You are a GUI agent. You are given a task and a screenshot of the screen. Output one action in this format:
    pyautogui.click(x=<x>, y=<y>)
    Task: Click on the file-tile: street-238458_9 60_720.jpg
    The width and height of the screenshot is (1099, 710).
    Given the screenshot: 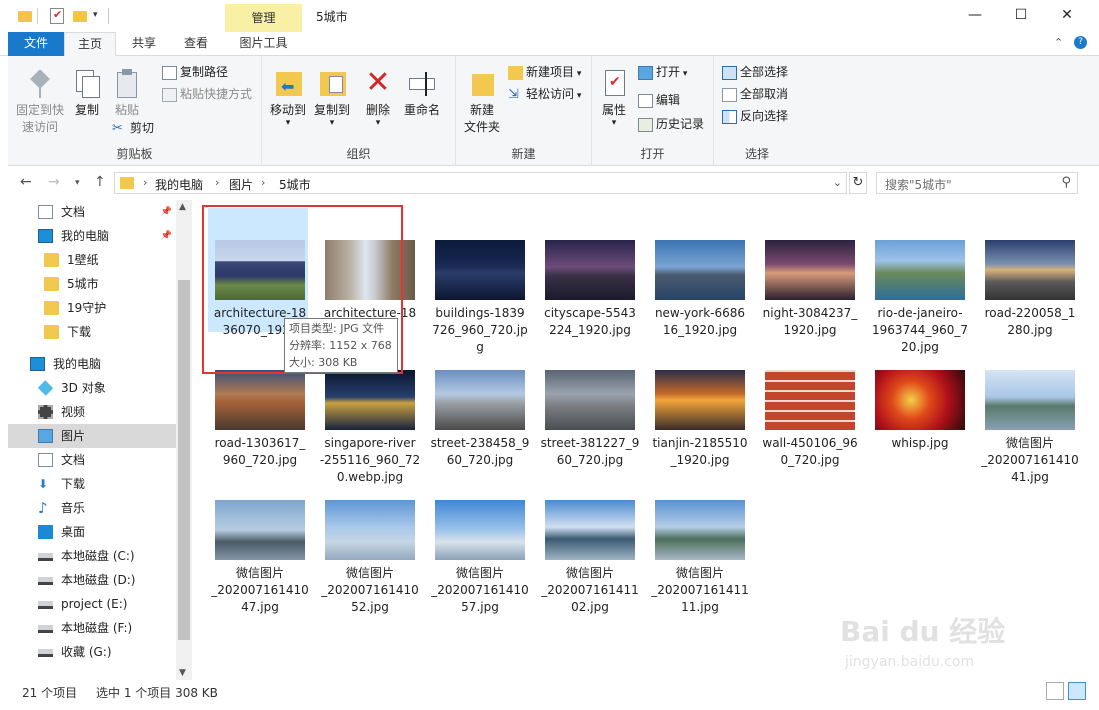 What is the action you would take?
    pyautogui.click(x=478, y=402)
    